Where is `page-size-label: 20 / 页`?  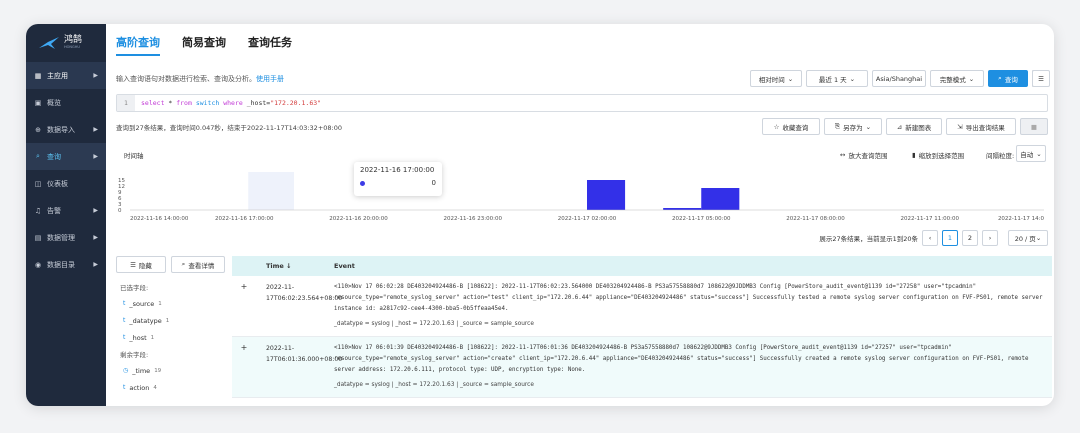
page-size-label: 20 / 页 is located at coordinates (1025, 239).